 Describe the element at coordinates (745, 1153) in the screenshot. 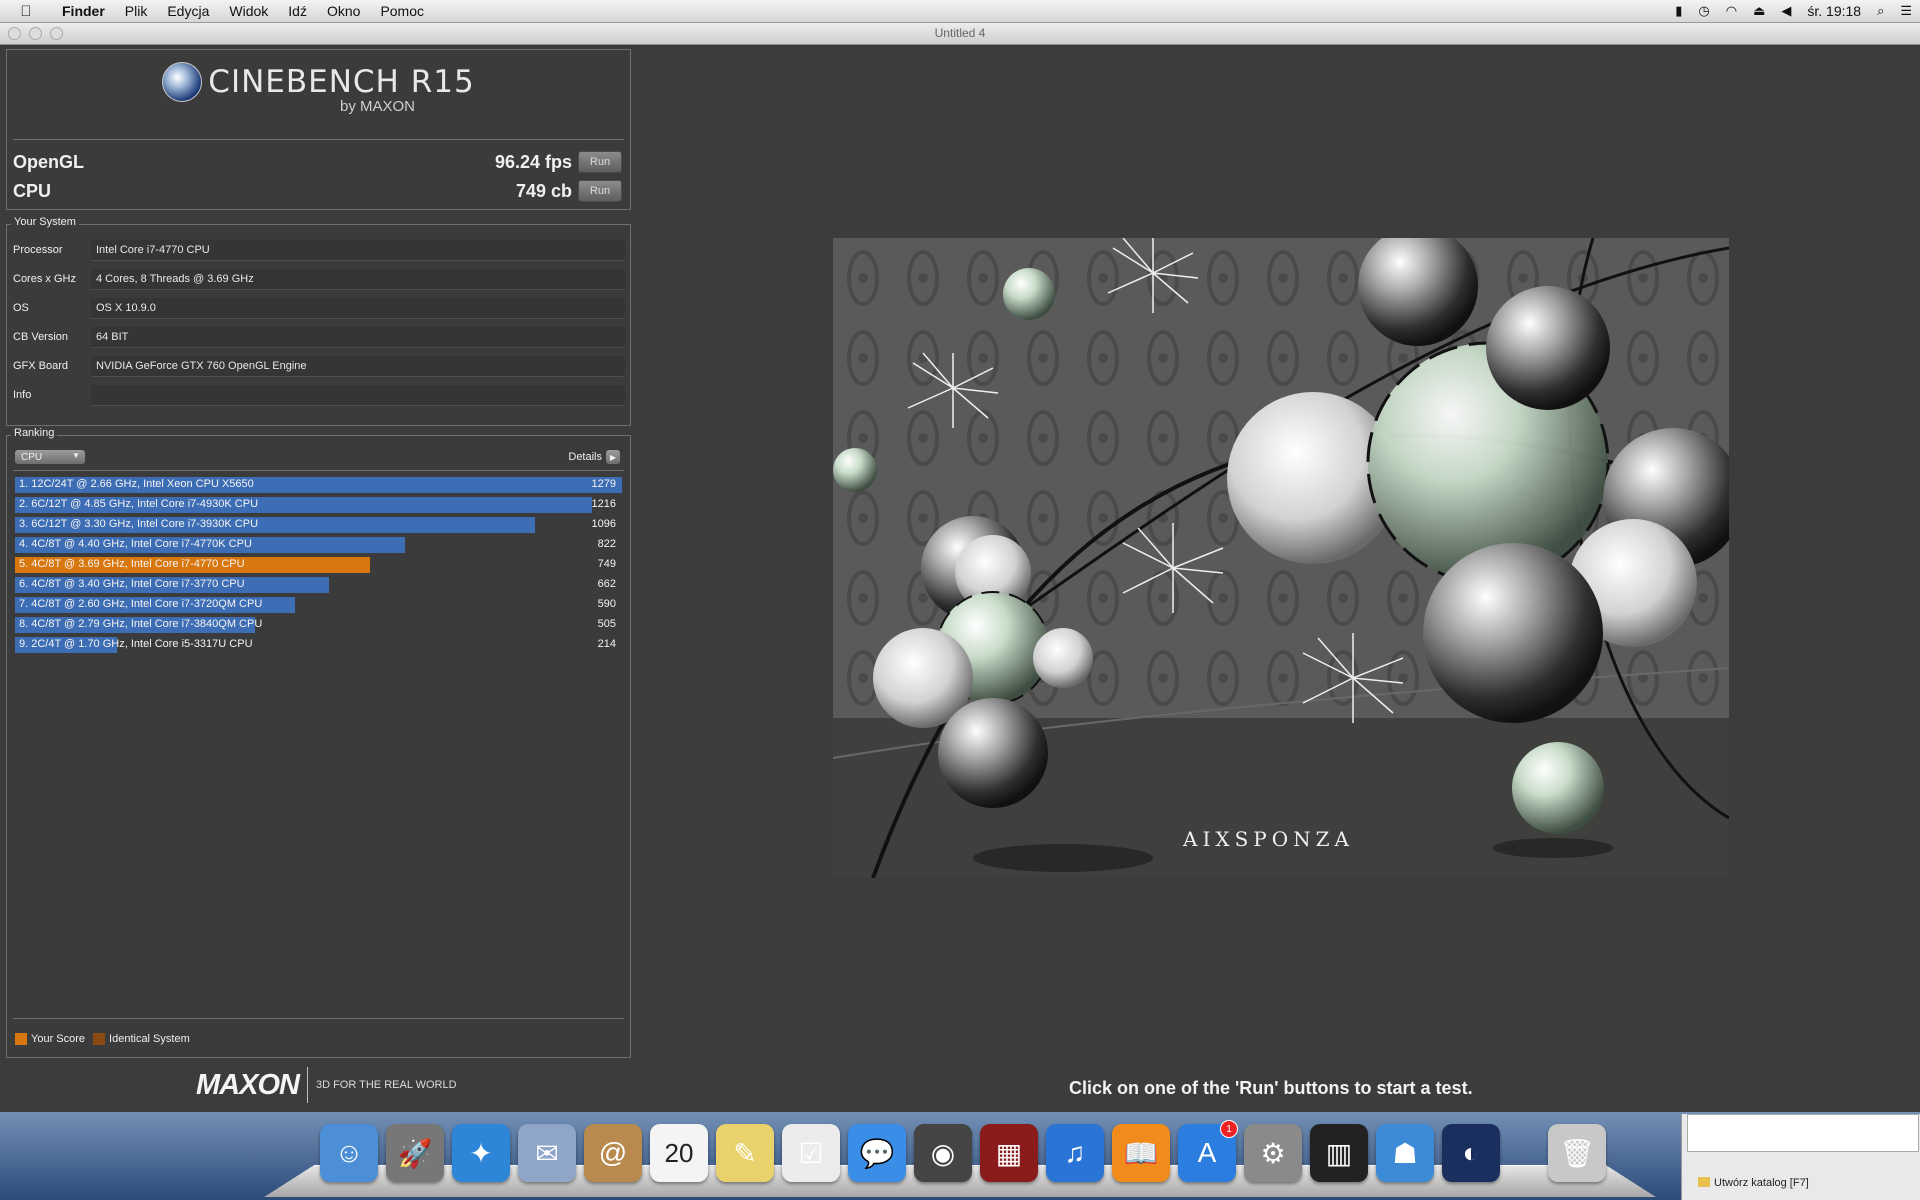

I see `notes-icon: ✎` at that location.